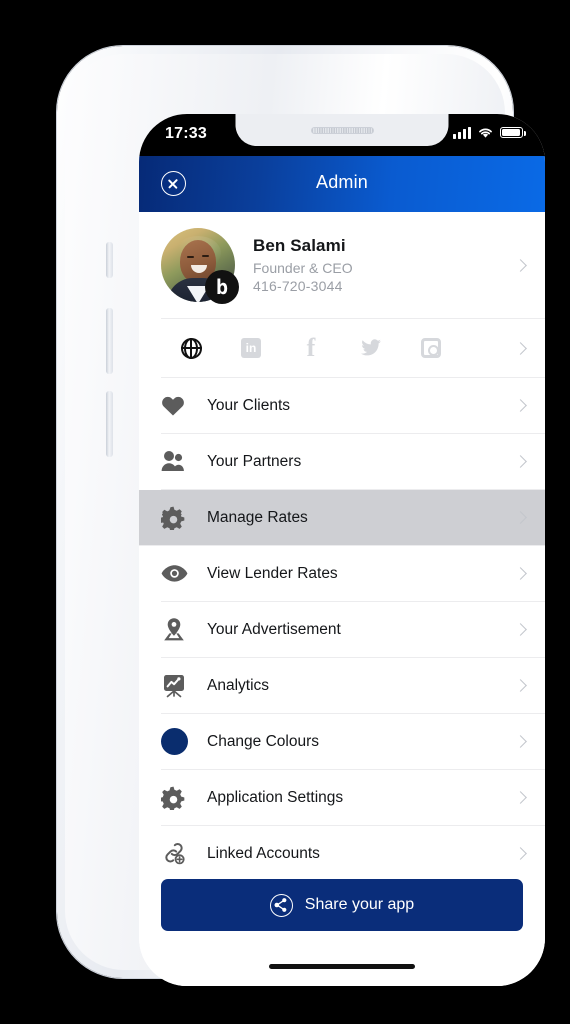 This screenshot has height=1024, width=570. Describe the element at coordinates (109, 341) in the screenshot. I see `volume-up-button` at that location.